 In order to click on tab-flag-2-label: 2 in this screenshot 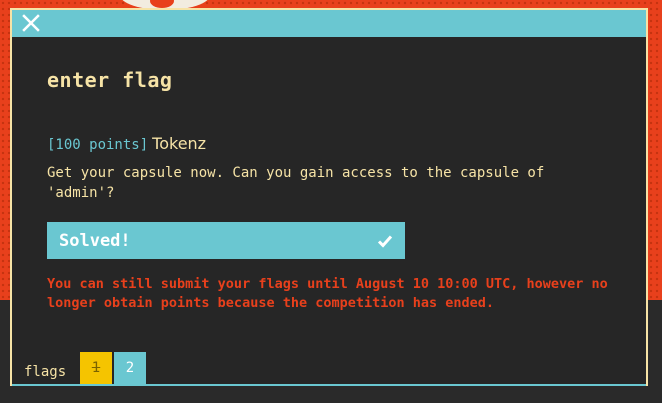, I will do `click(130, 368)`.